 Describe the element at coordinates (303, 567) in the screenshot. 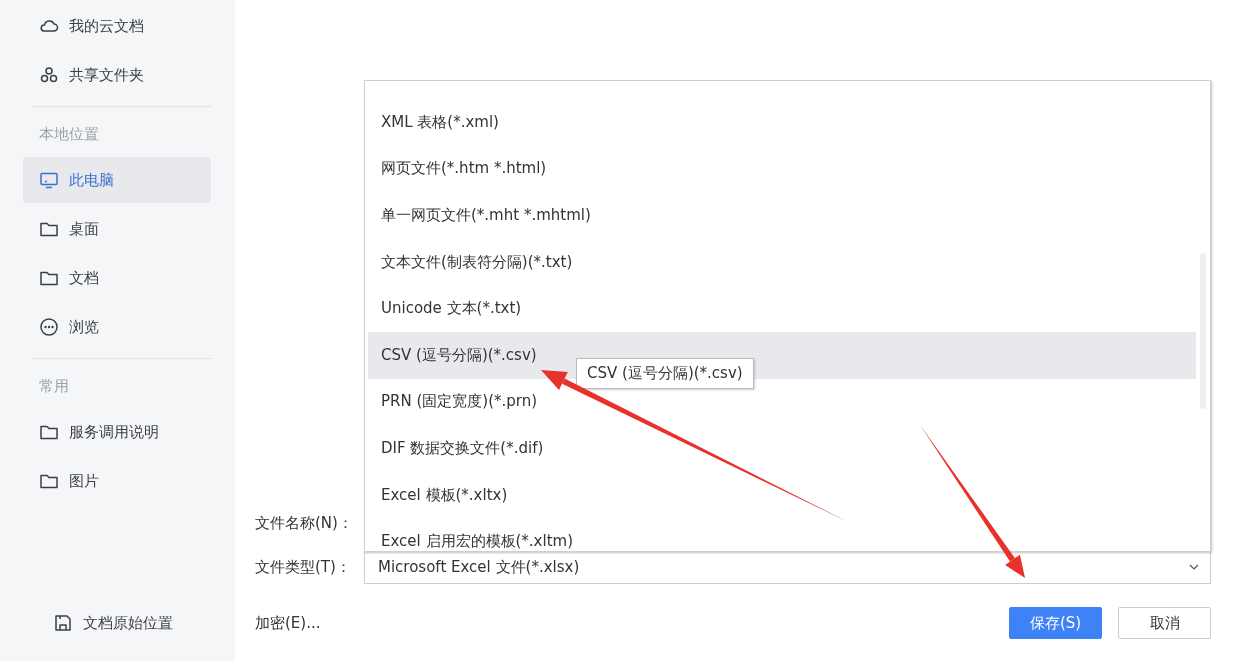

I see `filetype-label: 文件类型(T)：` at that location.